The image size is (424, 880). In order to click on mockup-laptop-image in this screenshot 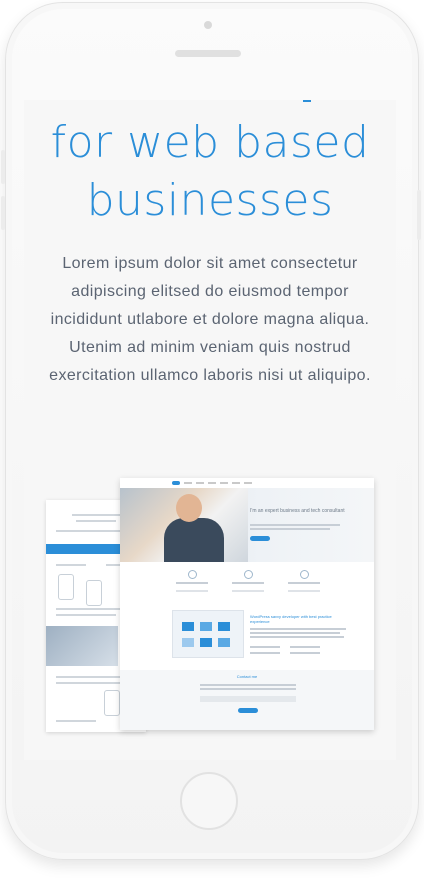, I will do `click(208, 634)`.